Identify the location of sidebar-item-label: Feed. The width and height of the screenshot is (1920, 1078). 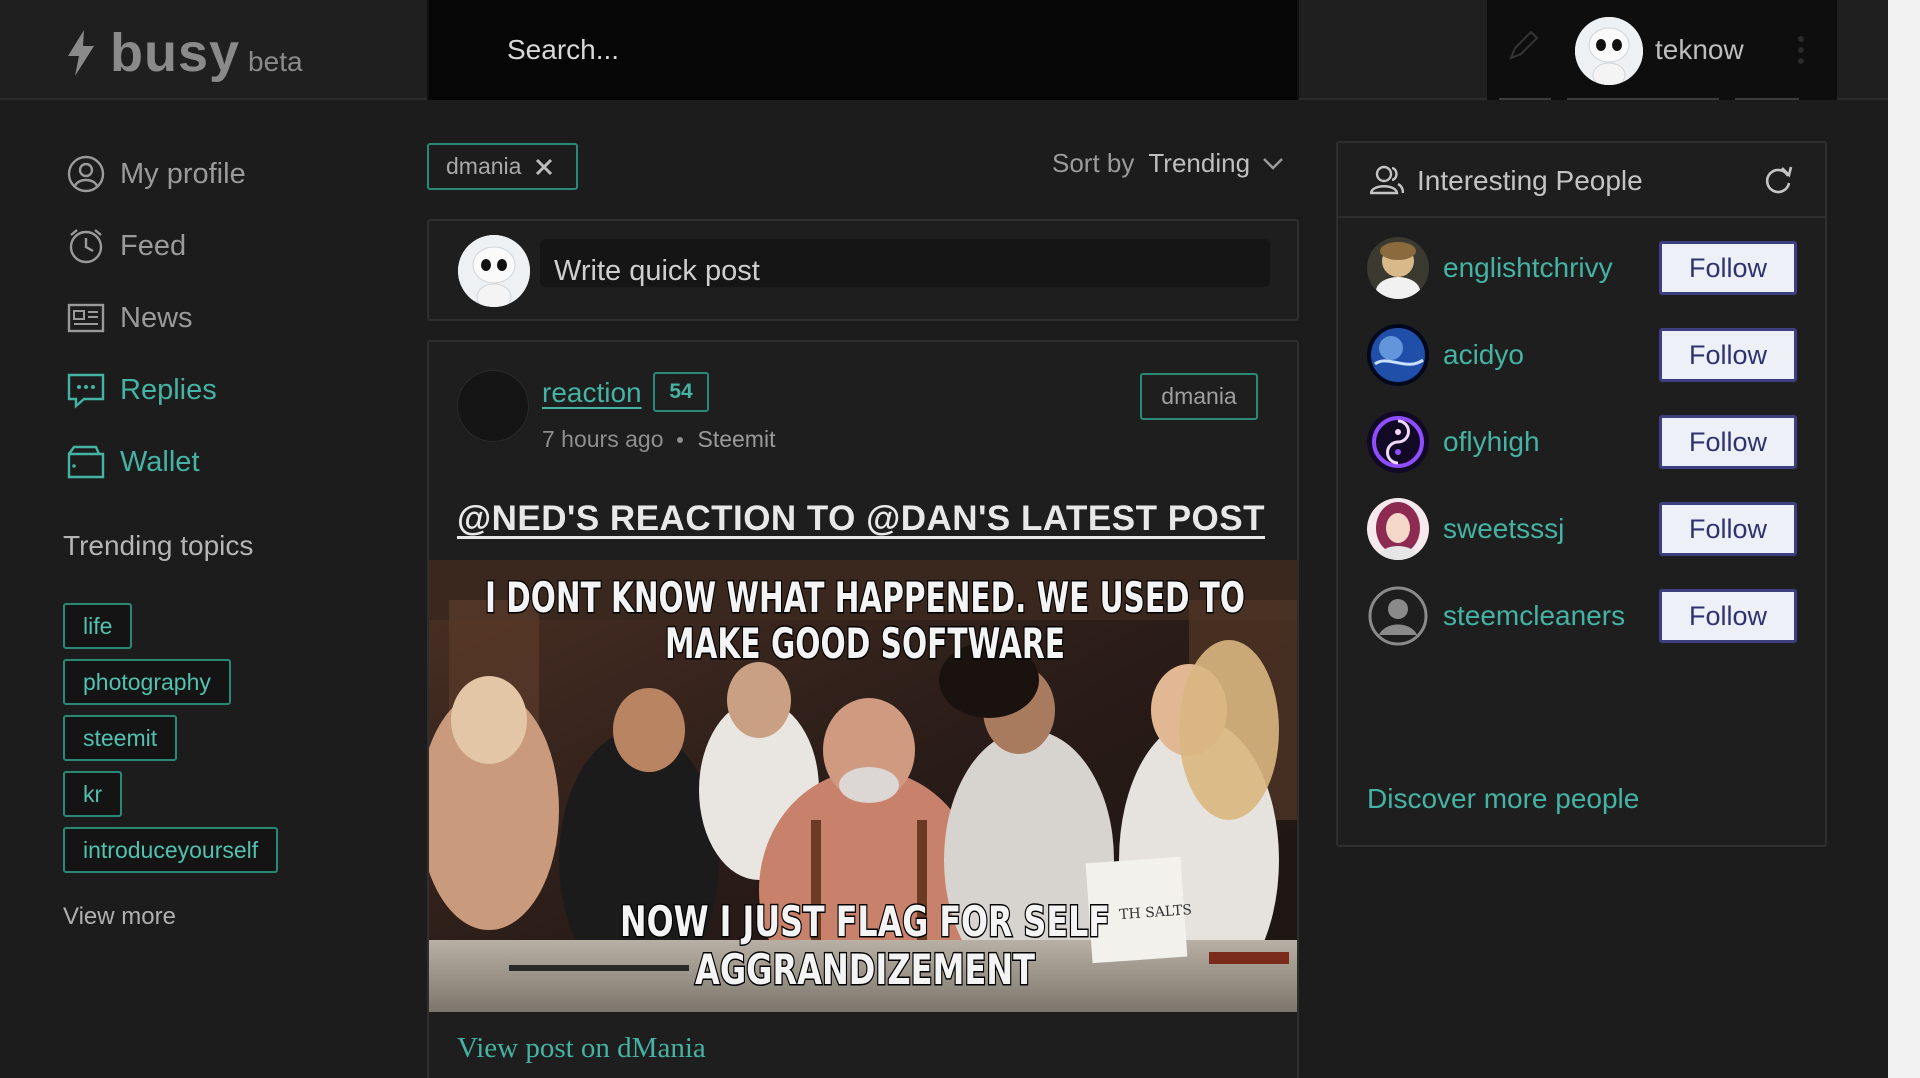
(153, 245).